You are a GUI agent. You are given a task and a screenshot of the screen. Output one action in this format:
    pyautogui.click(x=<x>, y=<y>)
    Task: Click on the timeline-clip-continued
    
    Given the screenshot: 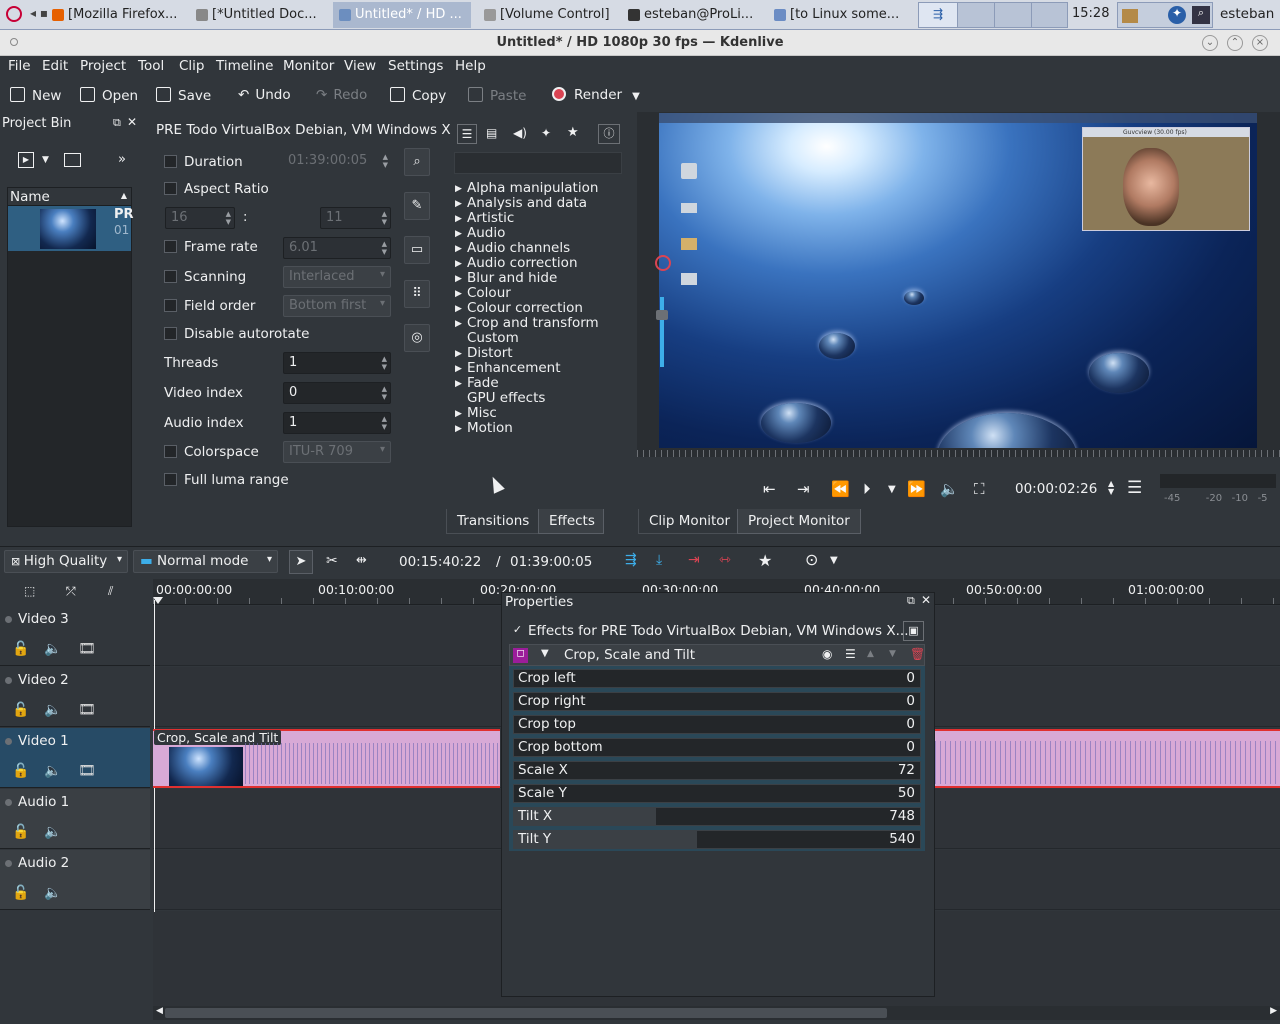 What is the action you would take?
    pyautogui.click(x=1107, y=758)
    